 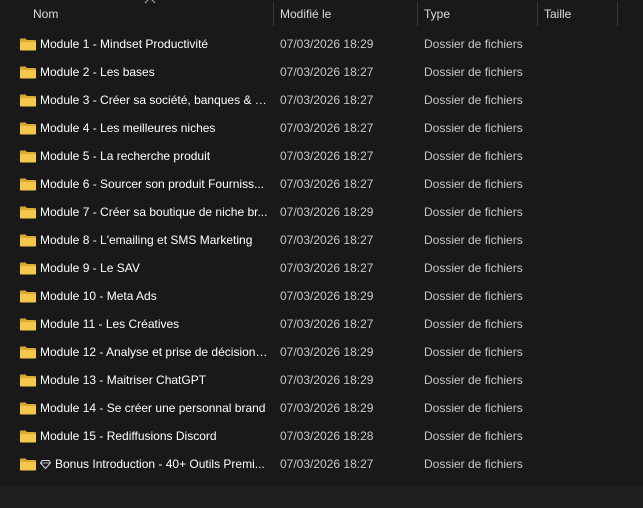 What do you see at coordinates (154, 268) in the screenshot?
I see `file-name: Module 9 - Le SAV` at bounding box center [154, 268].